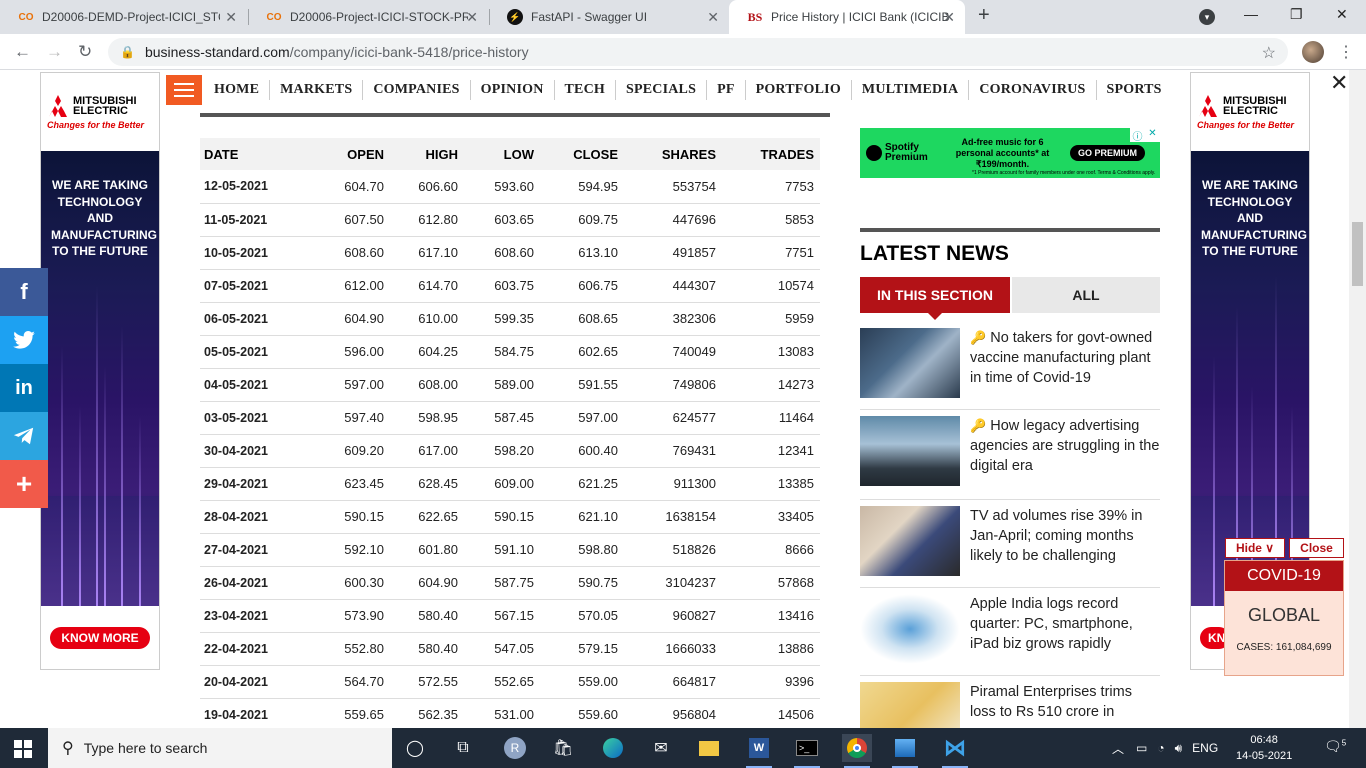 This screenshot has width=1366, height=768. What do you see at coordinates (955, 751) in the screenshot?
I see `vscode-icon: ⋈` at bounding box center [955, 751].